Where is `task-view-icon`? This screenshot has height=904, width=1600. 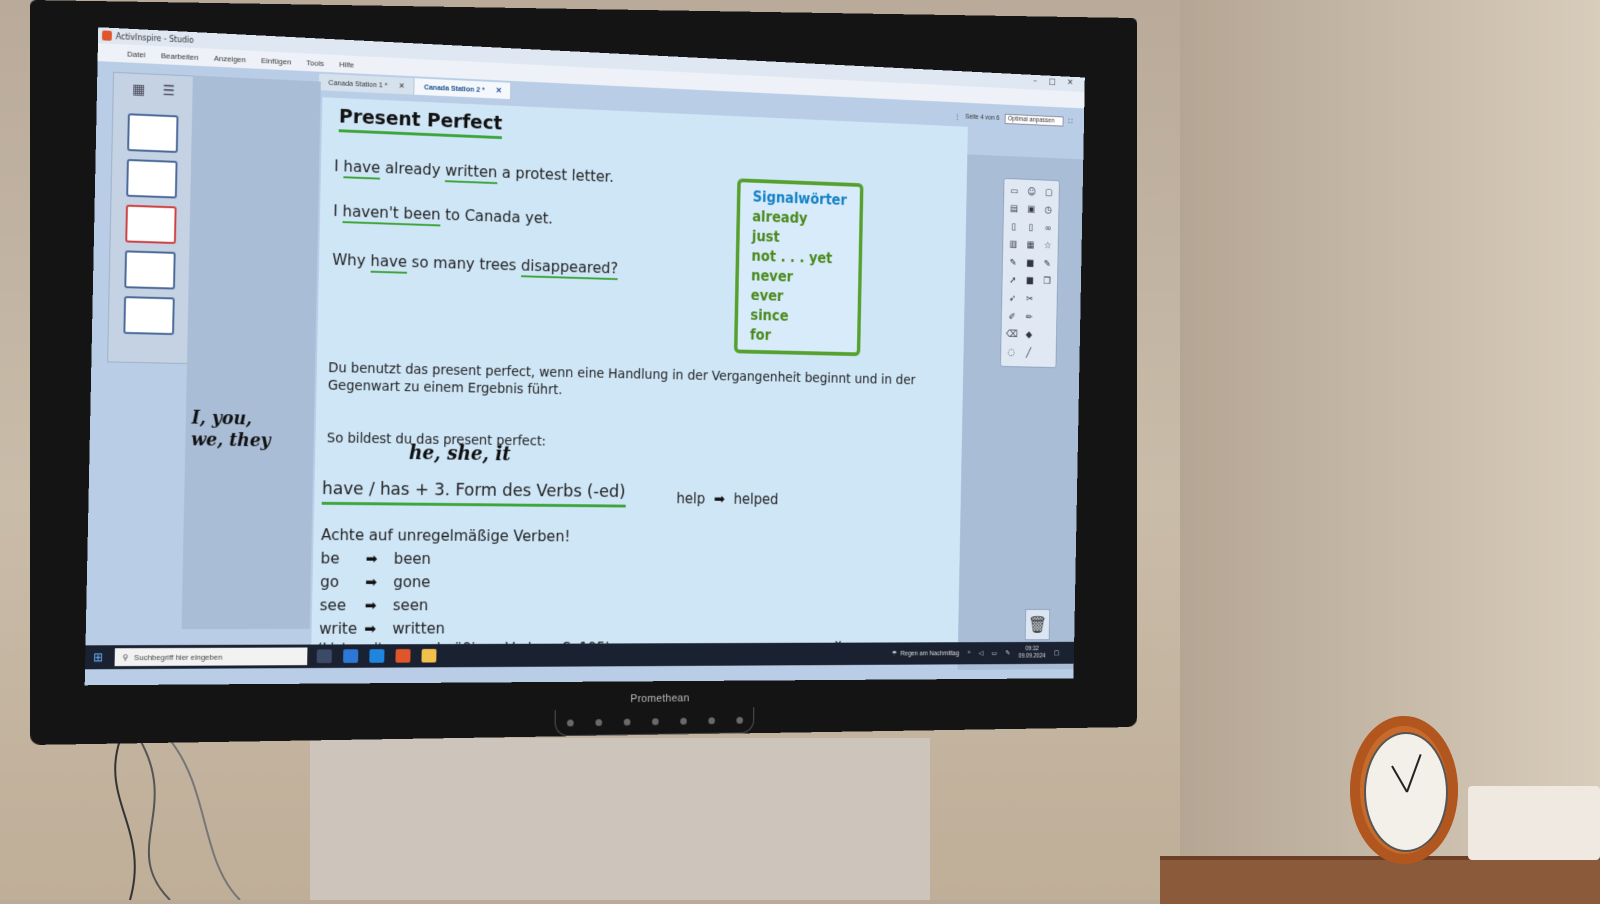
task-view-icon is located at coordinates (324, 656).